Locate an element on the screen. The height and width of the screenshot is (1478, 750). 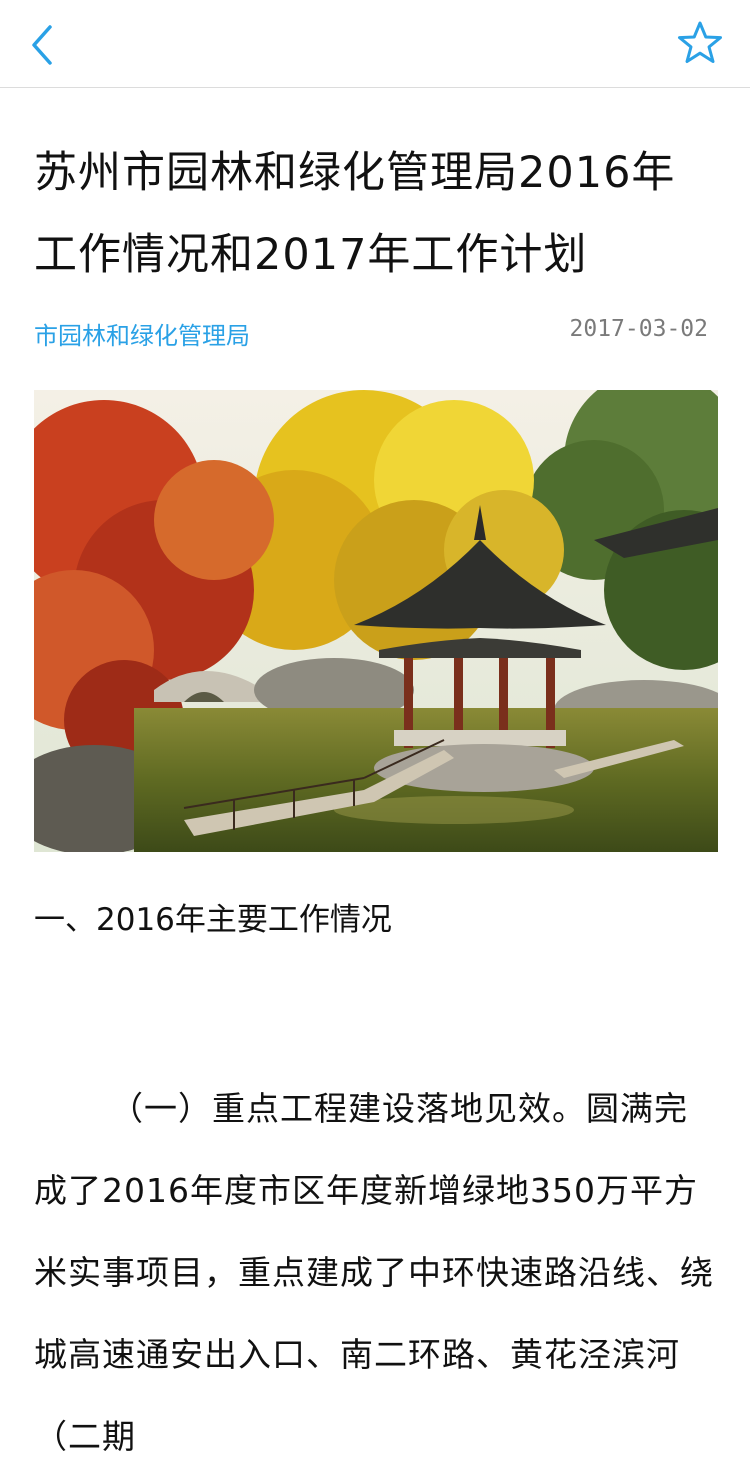
article-source-link: 市园林和绿化管理局 is located at coordinates (142, 333).